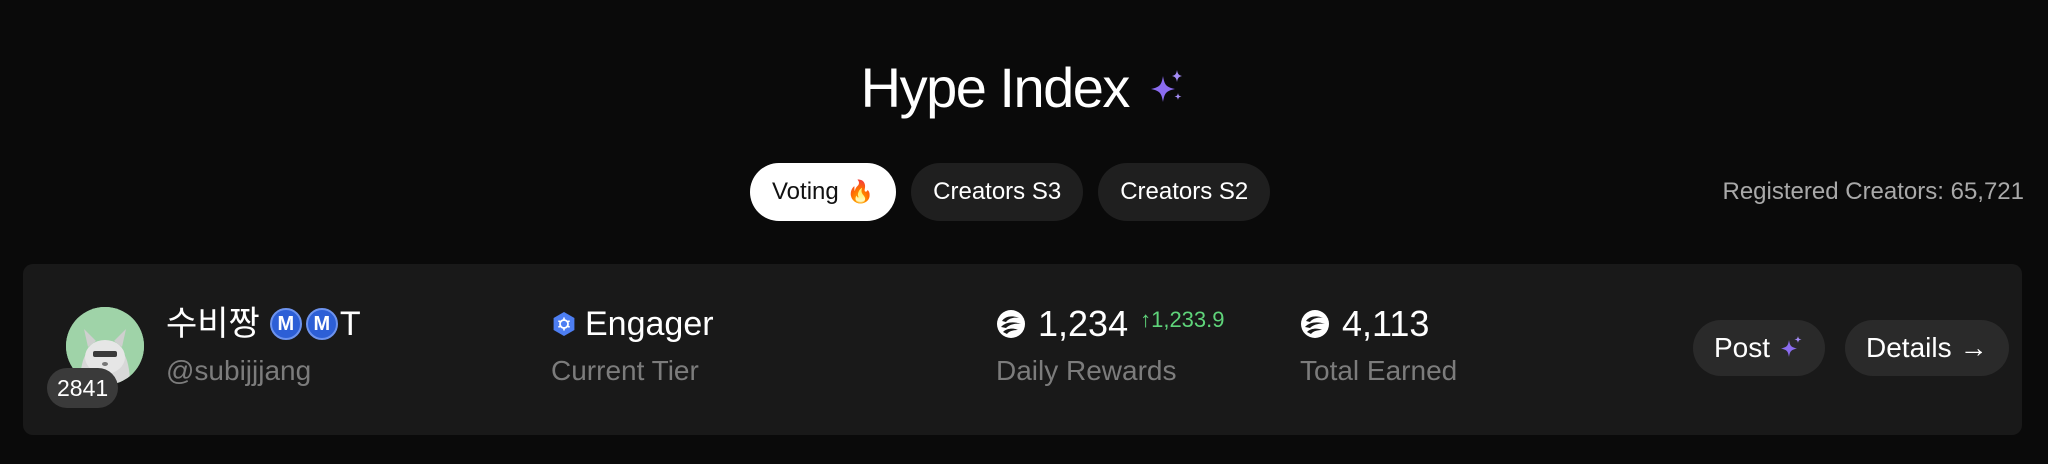 The height and width of the screenshot is (464, 2048). I want to click on total-earned-row: 4,113, so click(1364, 324).